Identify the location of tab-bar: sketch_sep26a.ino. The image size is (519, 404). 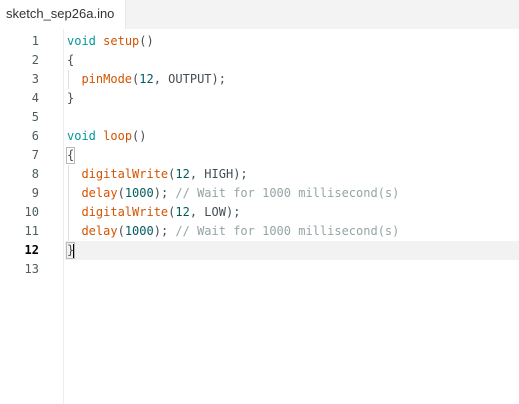
(259, 14).